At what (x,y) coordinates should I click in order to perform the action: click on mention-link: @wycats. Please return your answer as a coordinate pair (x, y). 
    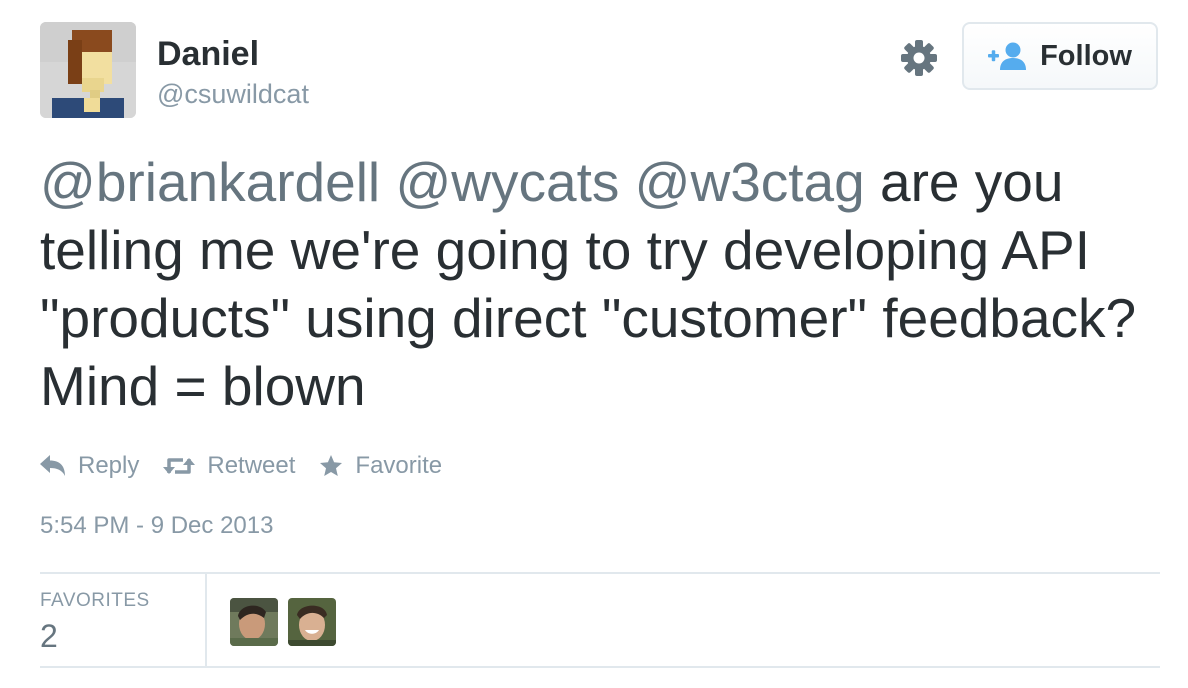
    Looking at the image, I should click on (507, 182).